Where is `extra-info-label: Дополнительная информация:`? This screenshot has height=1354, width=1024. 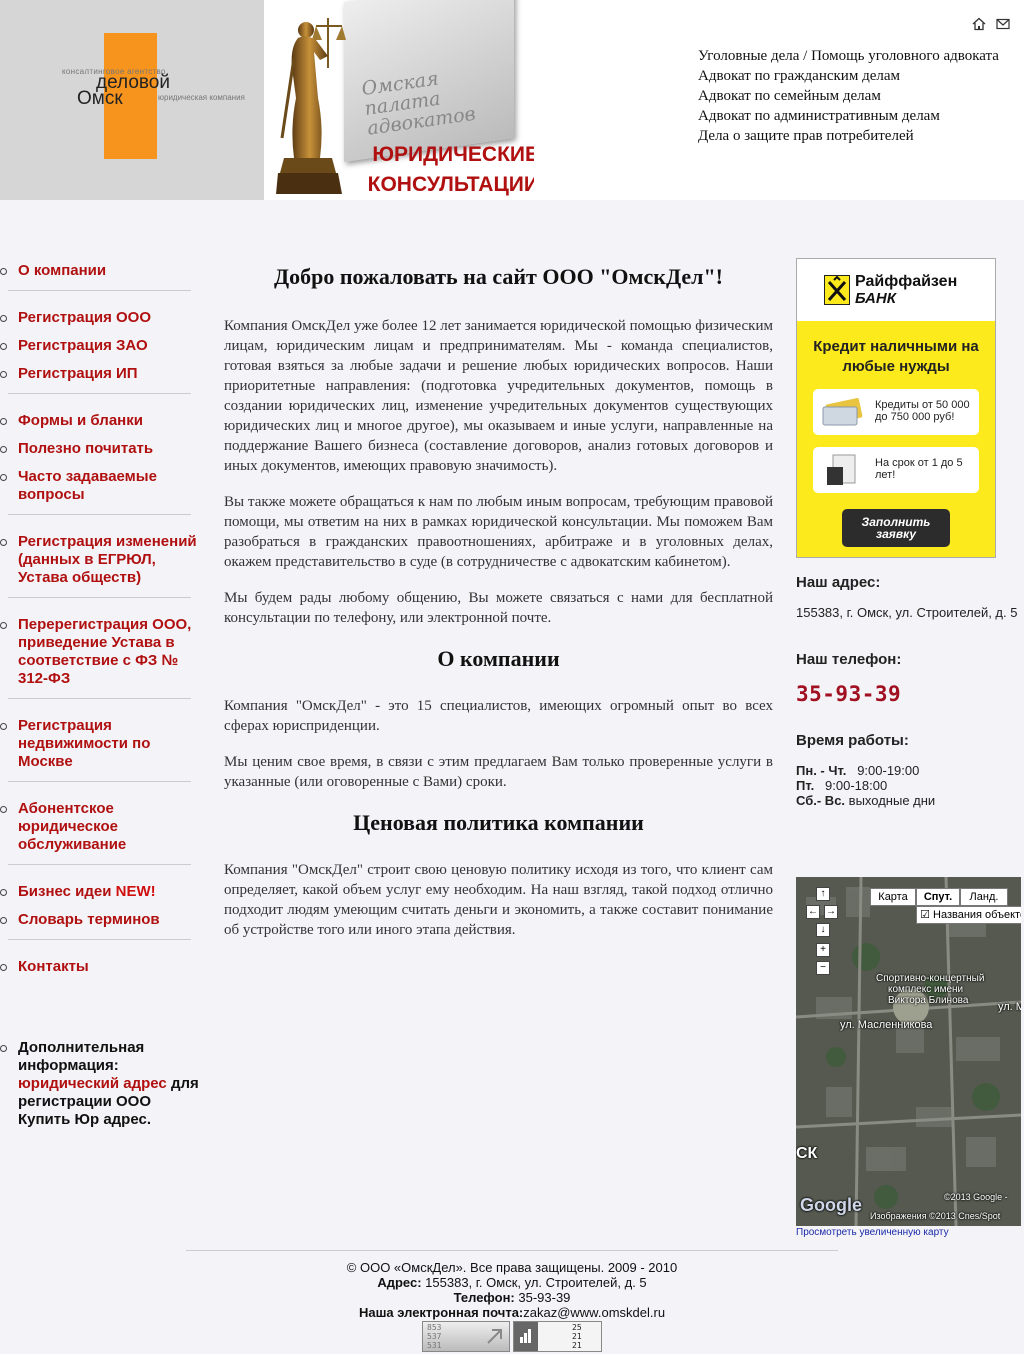
extra-info-label: Дополнительная информация: is located at coordinates (81, 1056).